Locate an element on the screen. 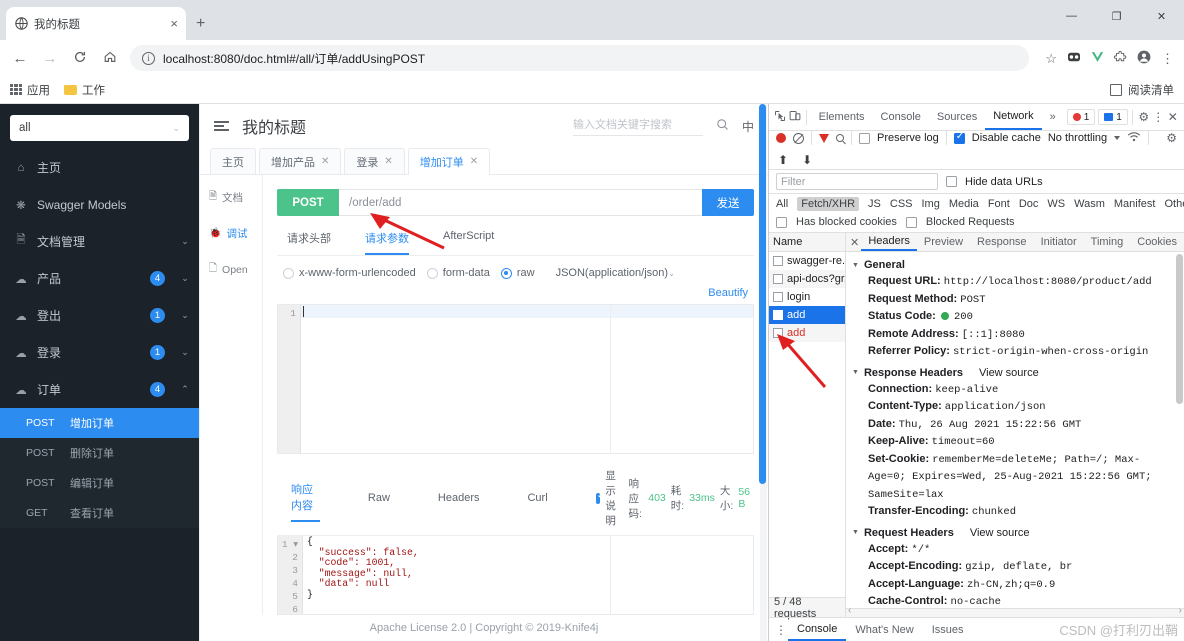 The image size is (1184, 641). type-filter-doc: Doc is located at coordinates (1029, 204).